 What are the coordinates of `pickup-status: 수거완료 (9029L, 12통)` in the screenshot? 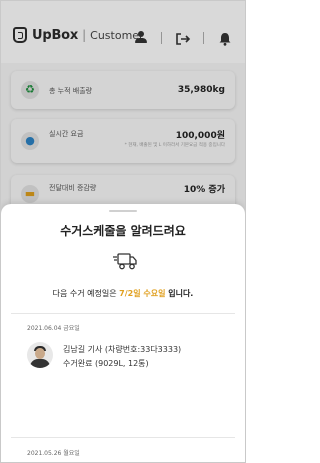 It's located at (106, 363).